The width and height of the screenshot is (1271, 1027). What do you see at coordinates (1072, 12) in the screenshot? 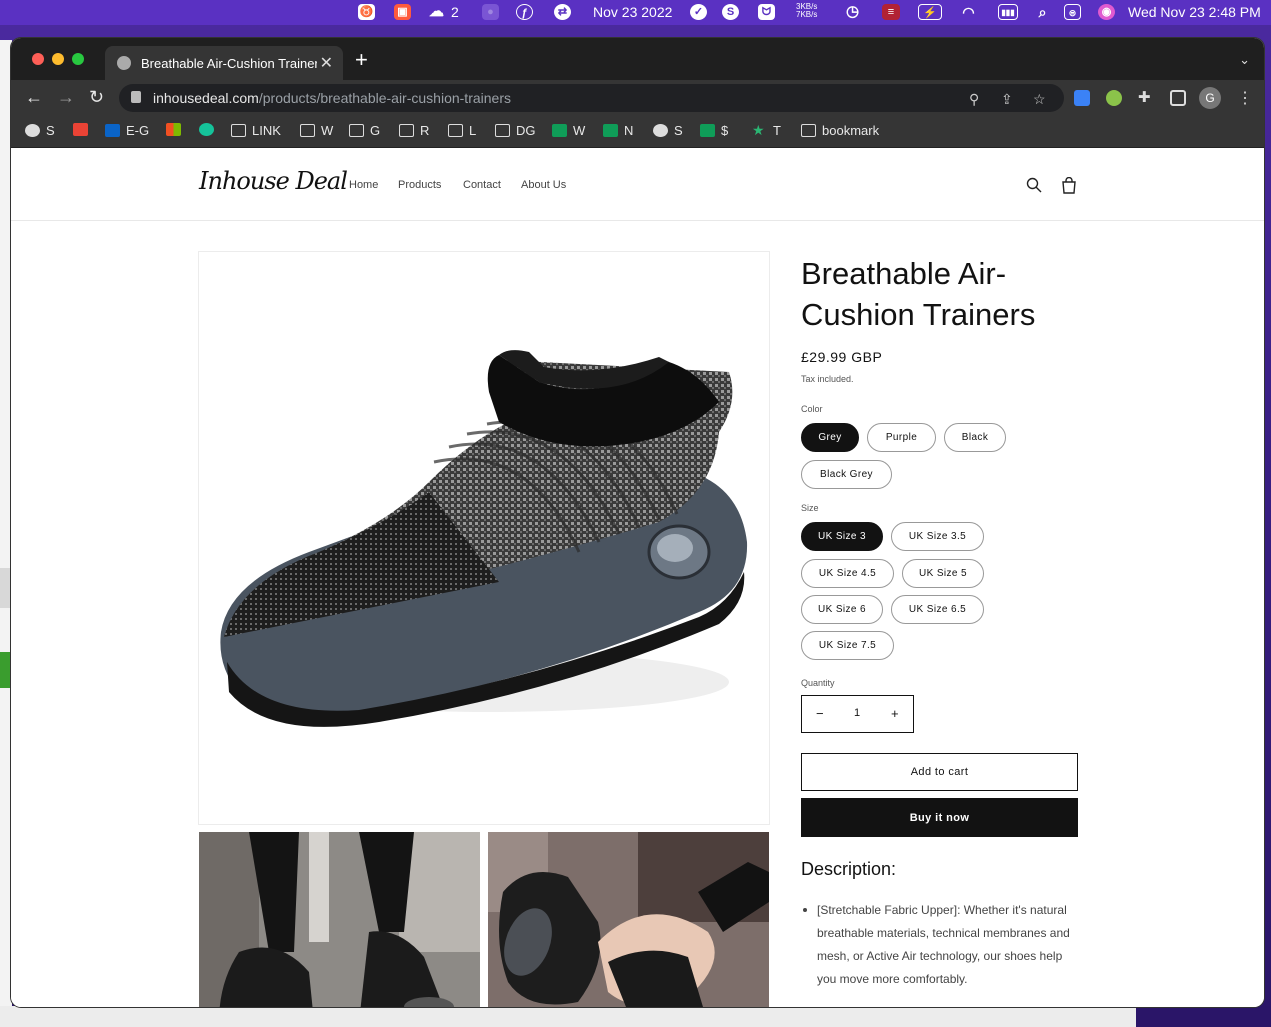
I see `control-center-icon: ⊜` at bounding box center [1072, 12].